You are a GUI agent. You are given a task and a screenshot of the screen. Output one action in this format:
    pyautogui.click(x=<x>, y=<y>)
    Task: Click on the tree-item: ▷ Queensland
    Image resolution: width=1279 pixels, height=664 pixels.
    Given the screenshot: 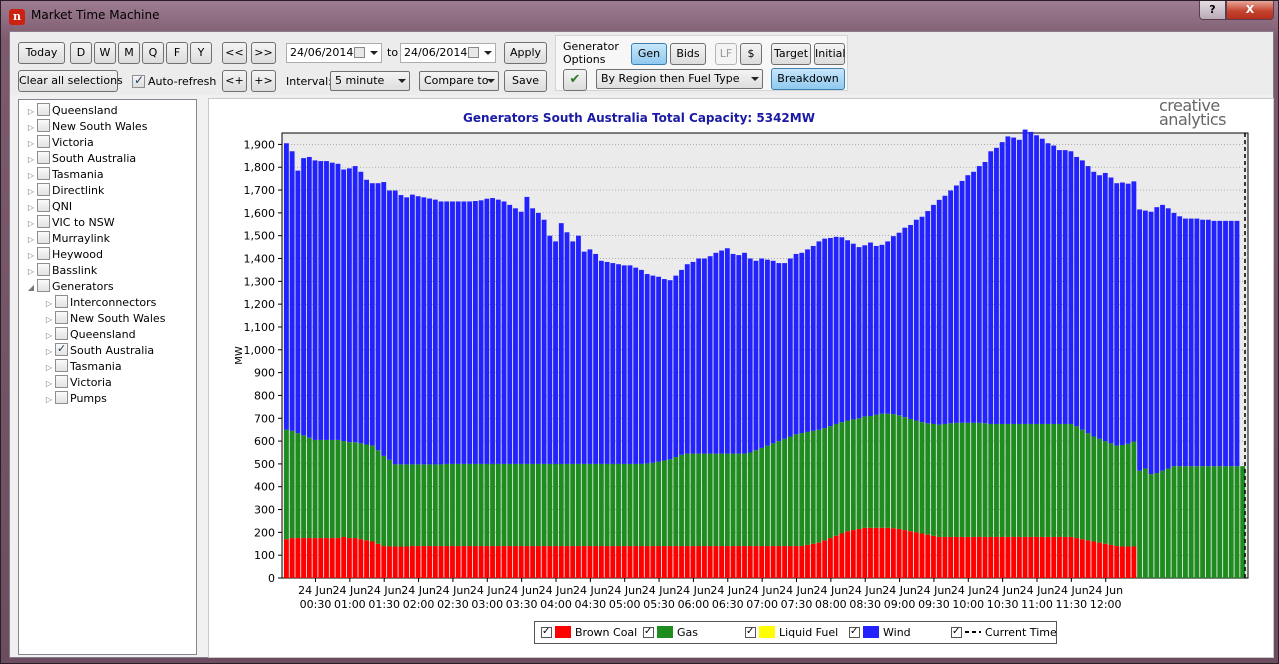 What is the action you would take?
    pyautogui.click(x=71, y=111)
    